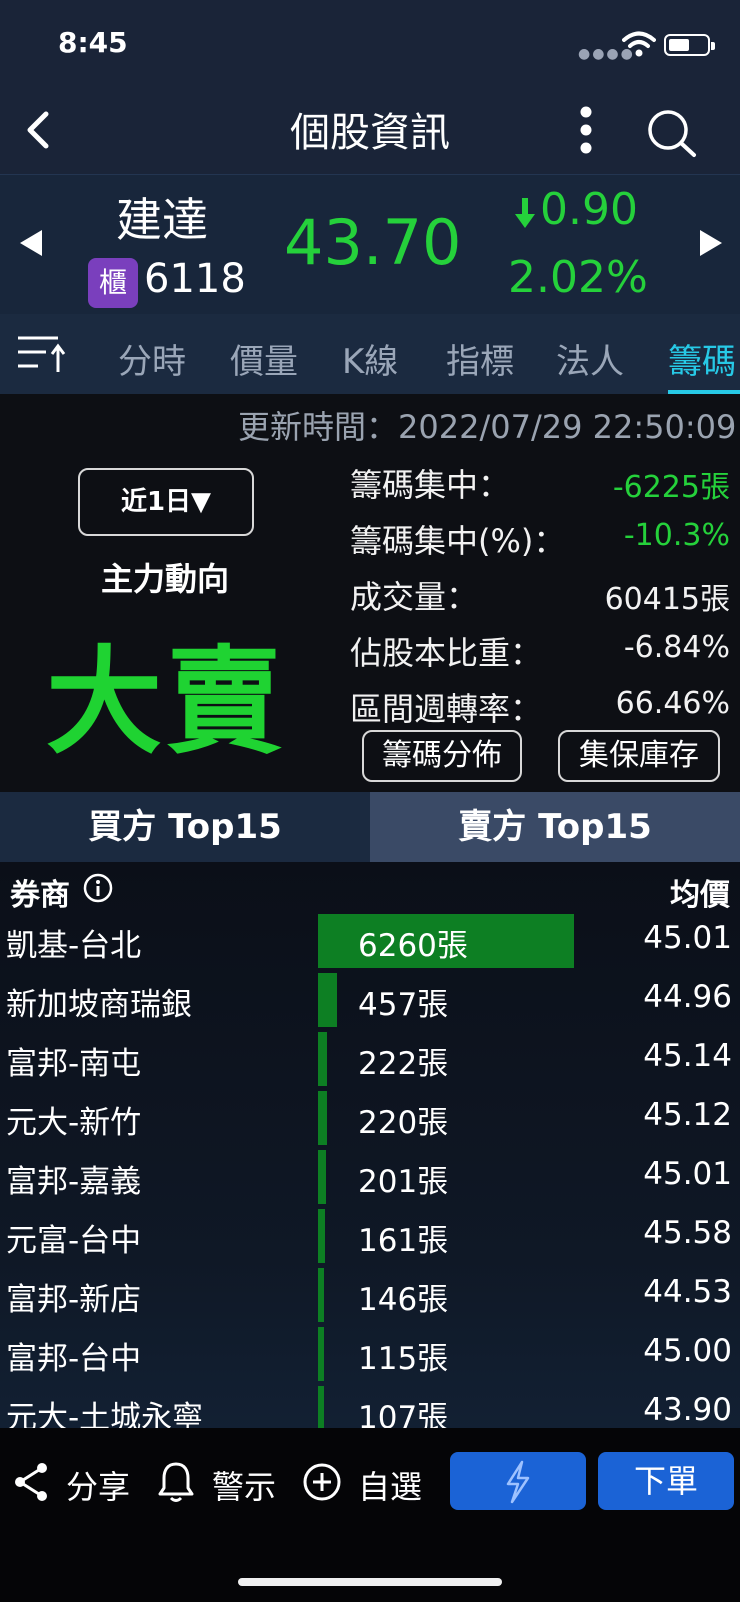 The image size is (740, 1602). Describe the element at coordinates (403, 1123) in the screenshot. I see `broker-quantity: 220張` at that location.